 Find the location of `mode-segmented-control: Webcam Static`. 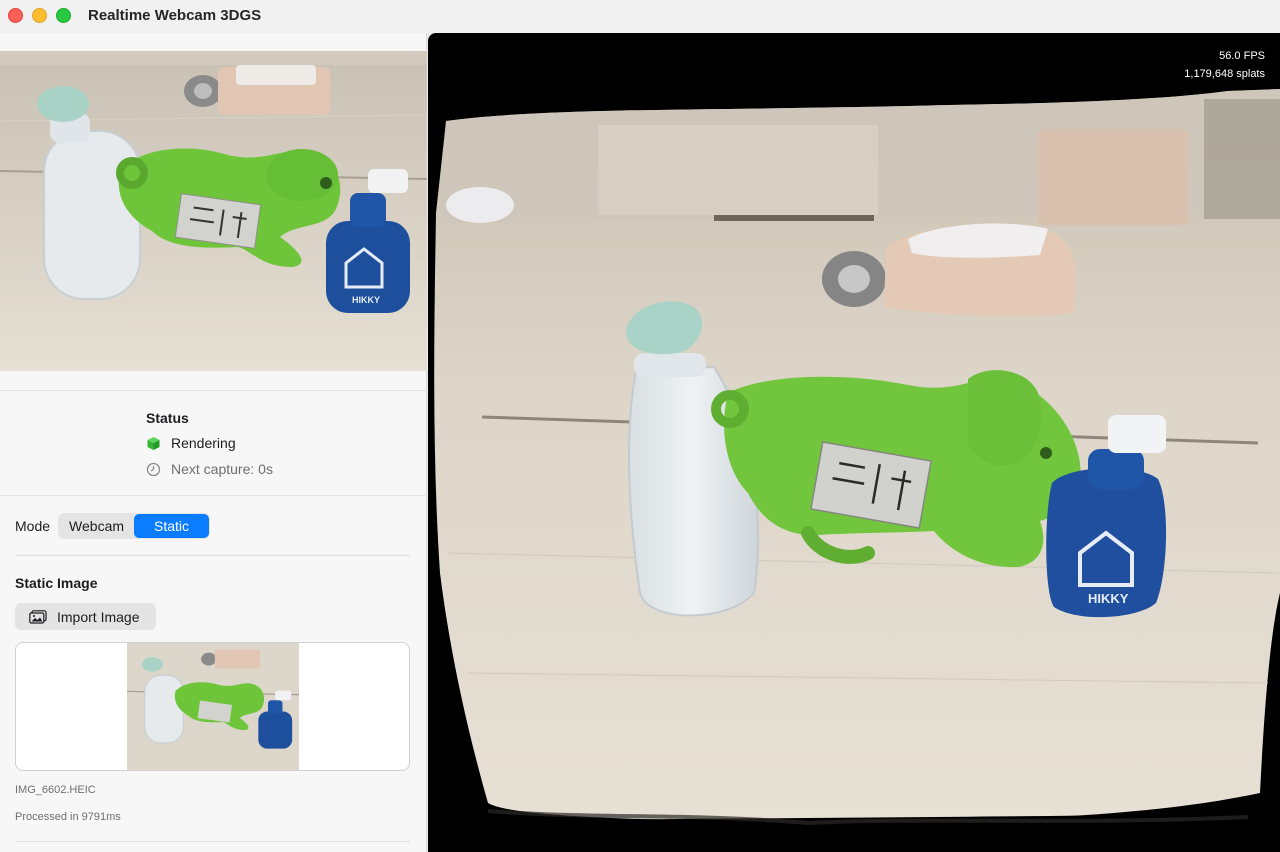

mode-segmented-control: Webcam Static is located at coordinates (134, 526).